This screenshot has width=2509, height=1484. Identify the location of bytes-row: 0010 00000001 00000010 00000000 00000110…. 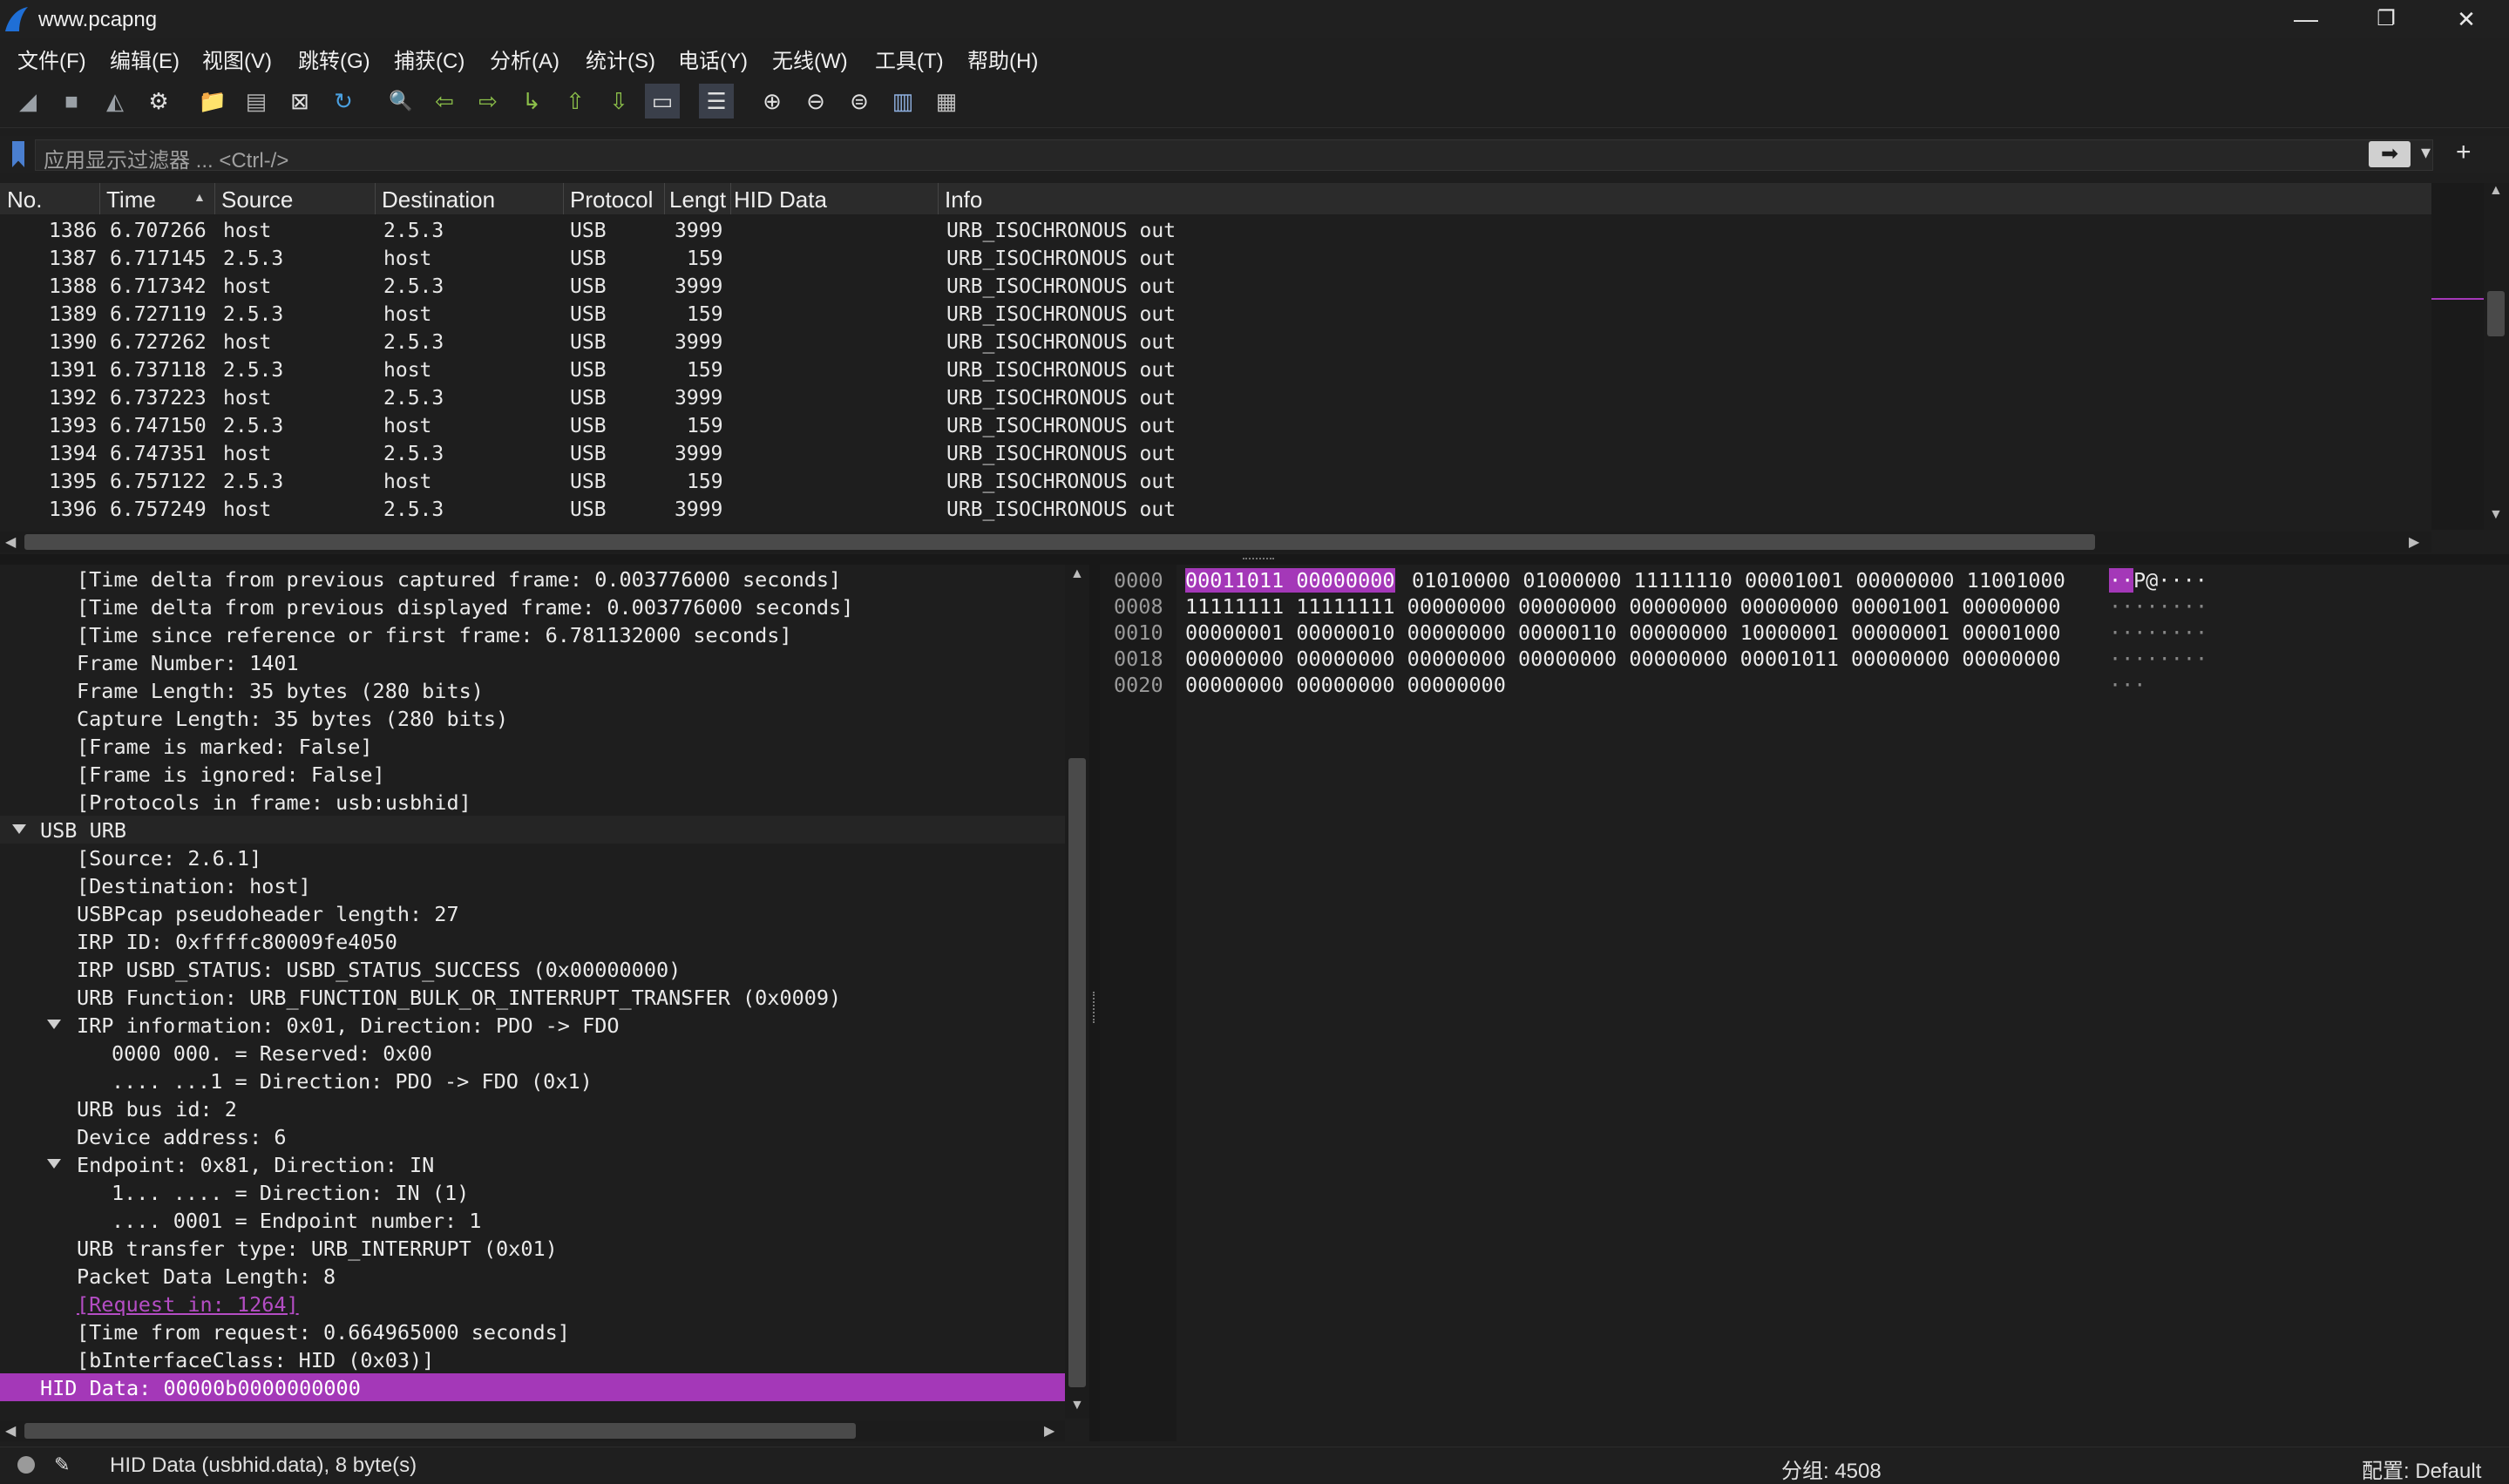
(1804, 632).